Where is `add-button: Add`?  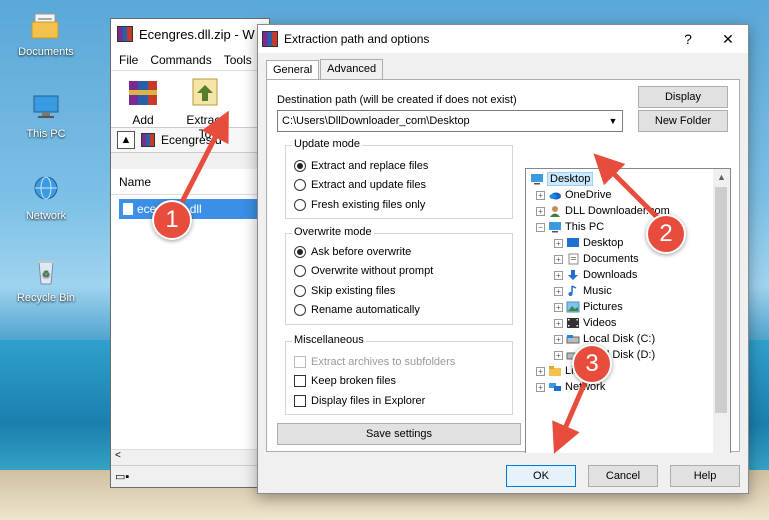 add-button: Add is located at coordinates (143, 101).